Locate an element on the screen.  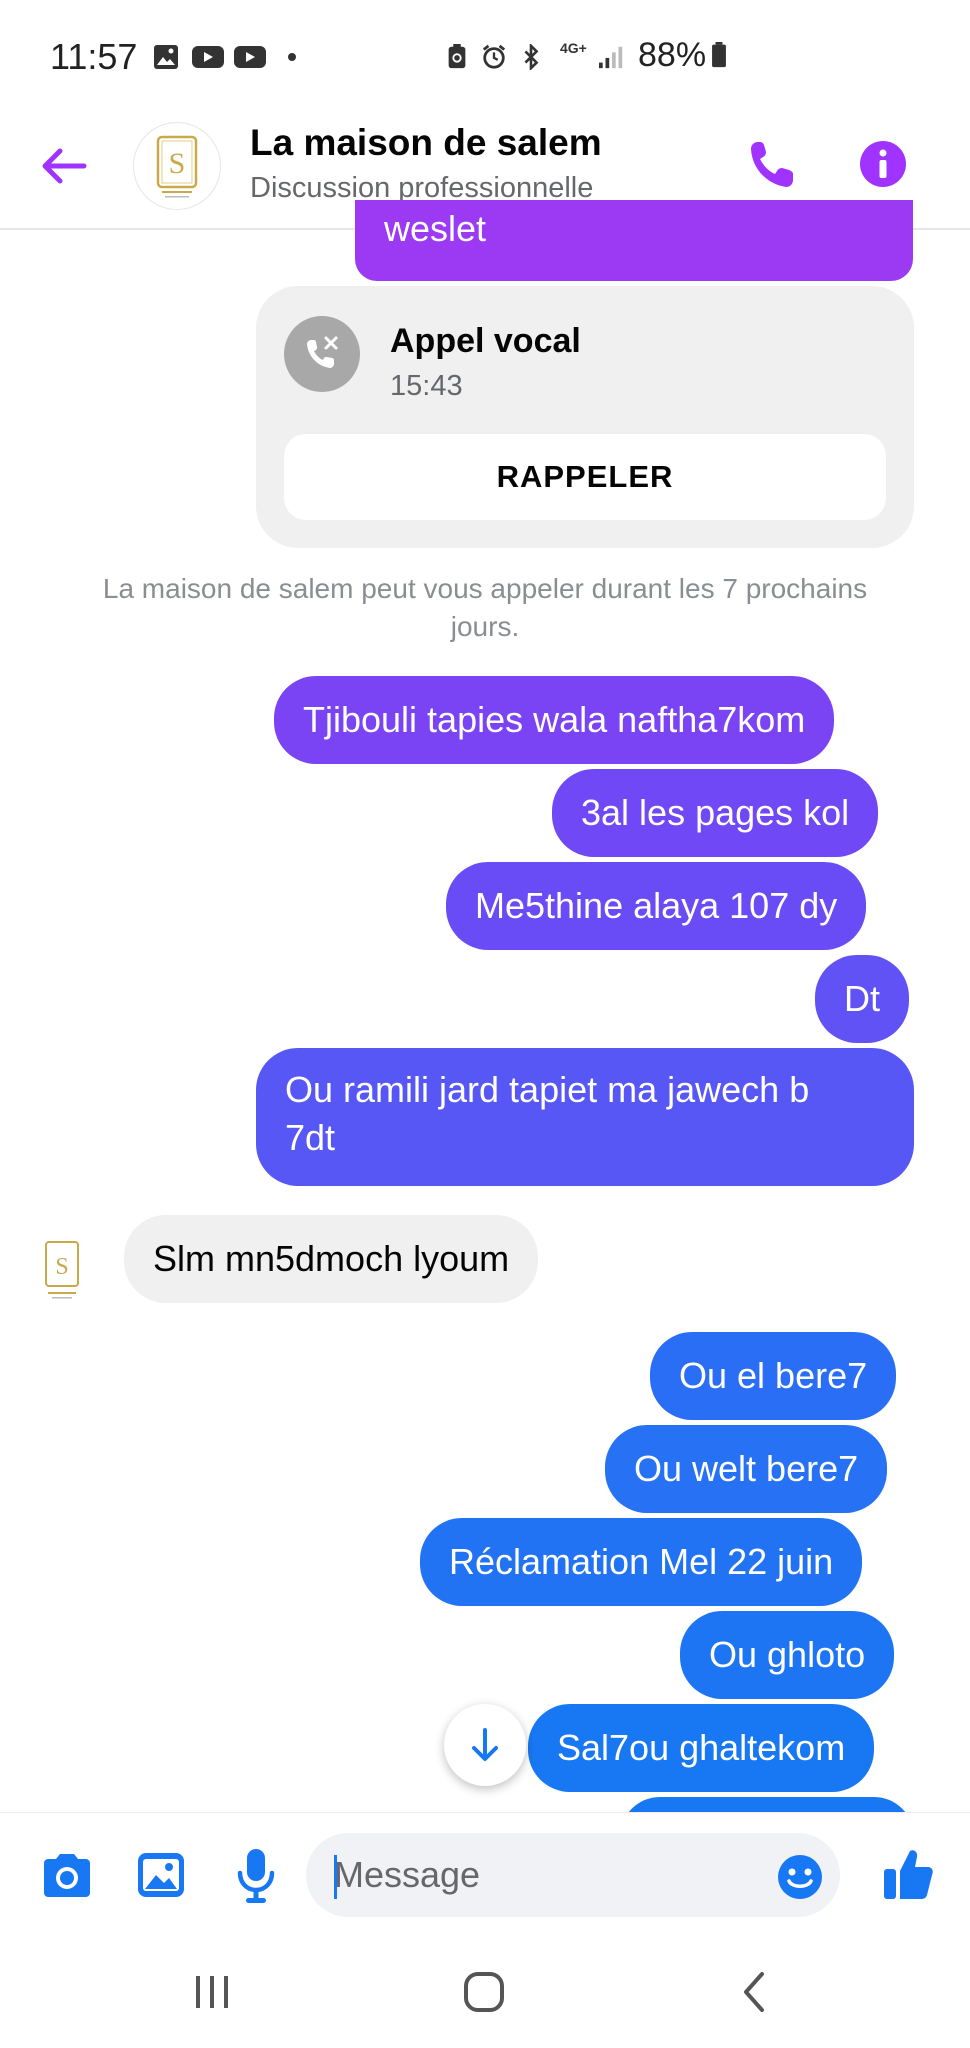
network-type: 4G+ is located at coordinates (573, 48).